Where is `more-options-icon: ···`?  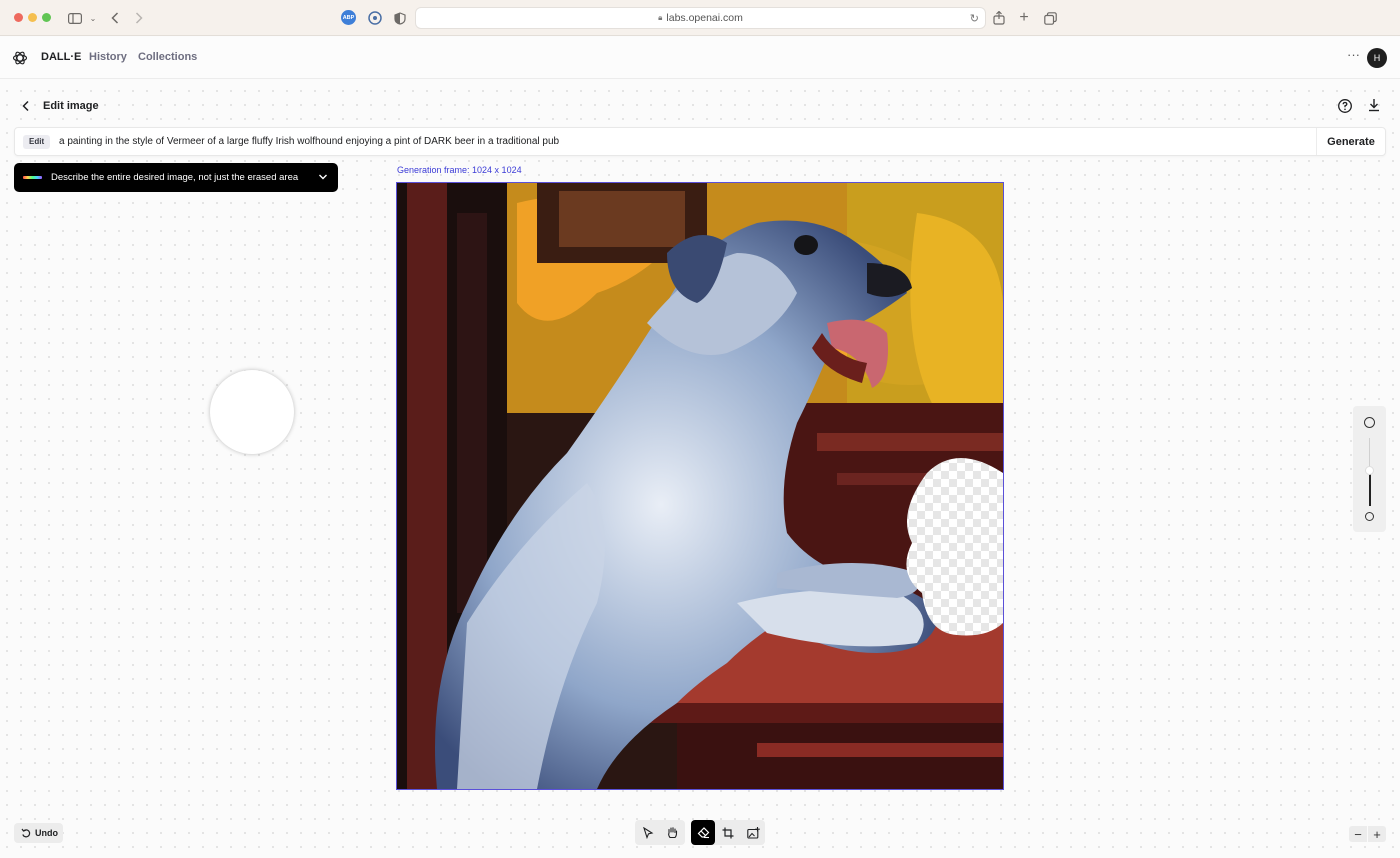 more-options-icon: ··· is located at coordinates (1353, 54).